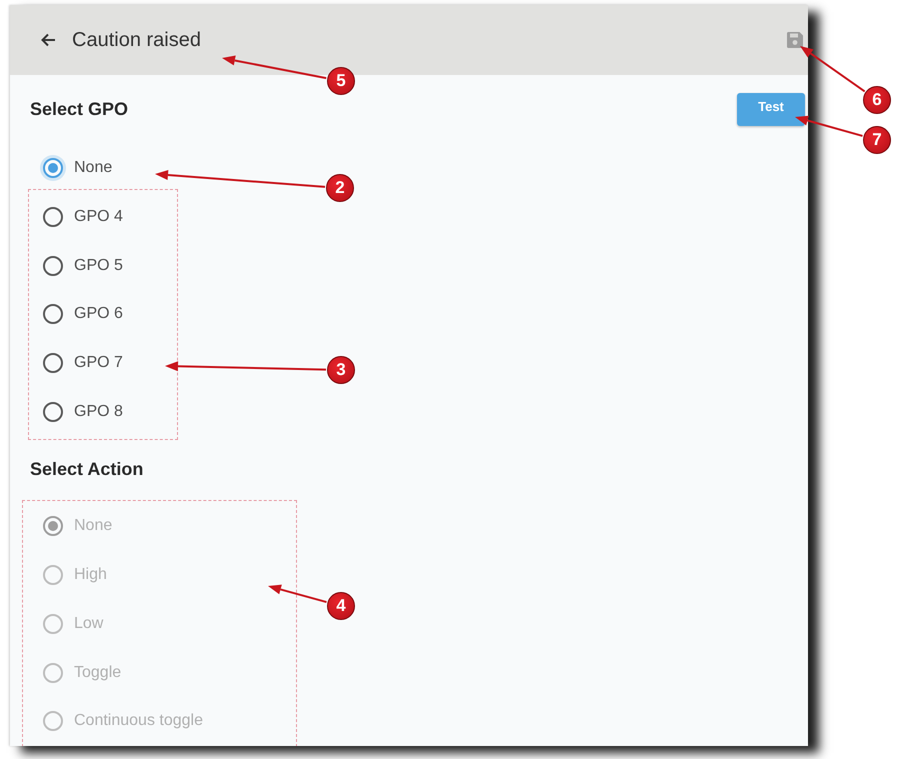  I want to click on section-heading: Select Action, so click(87, 469).